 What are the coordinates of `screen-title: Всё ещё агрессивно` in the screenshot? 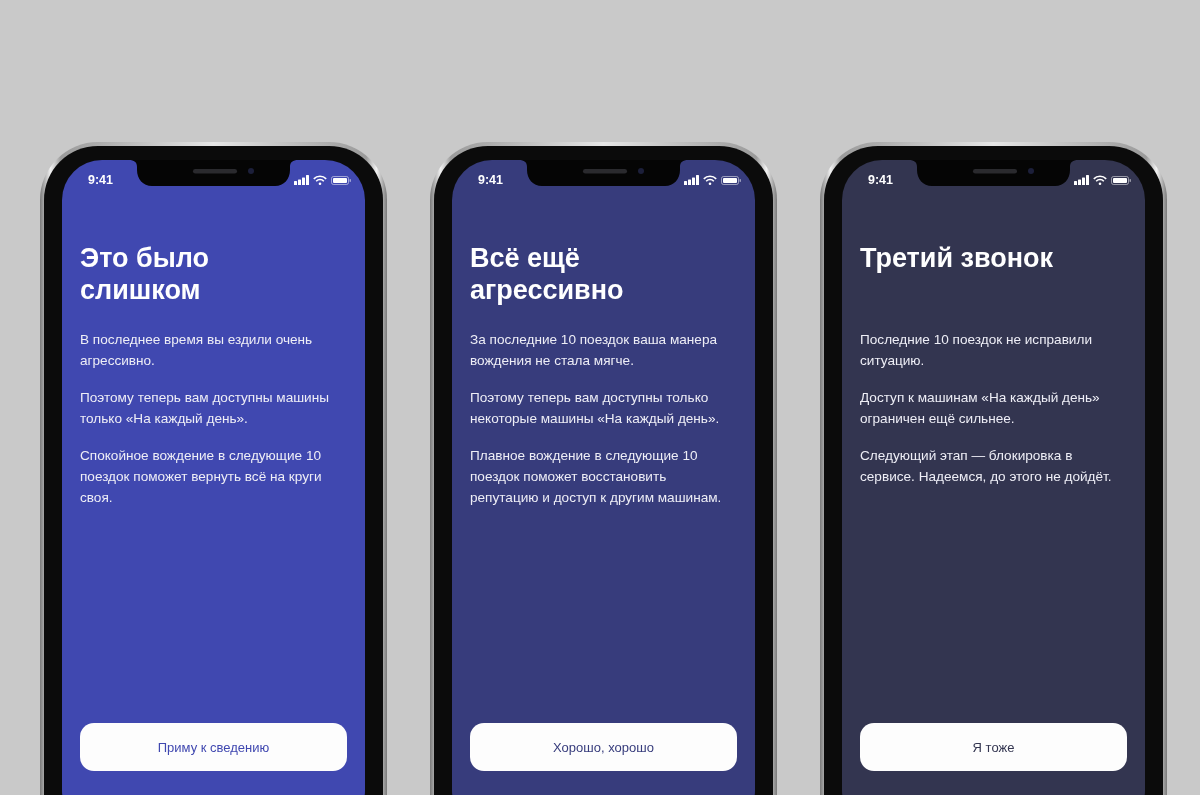 It's located at (547, 274).